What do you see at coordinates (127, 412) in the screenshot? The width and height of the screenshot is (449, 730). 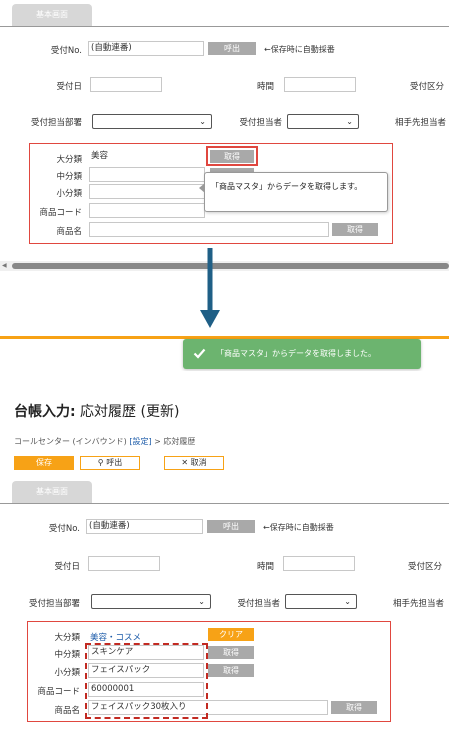 I see `page-title-text: 応対履歴 (更新)` at bounding box center [127, 412].